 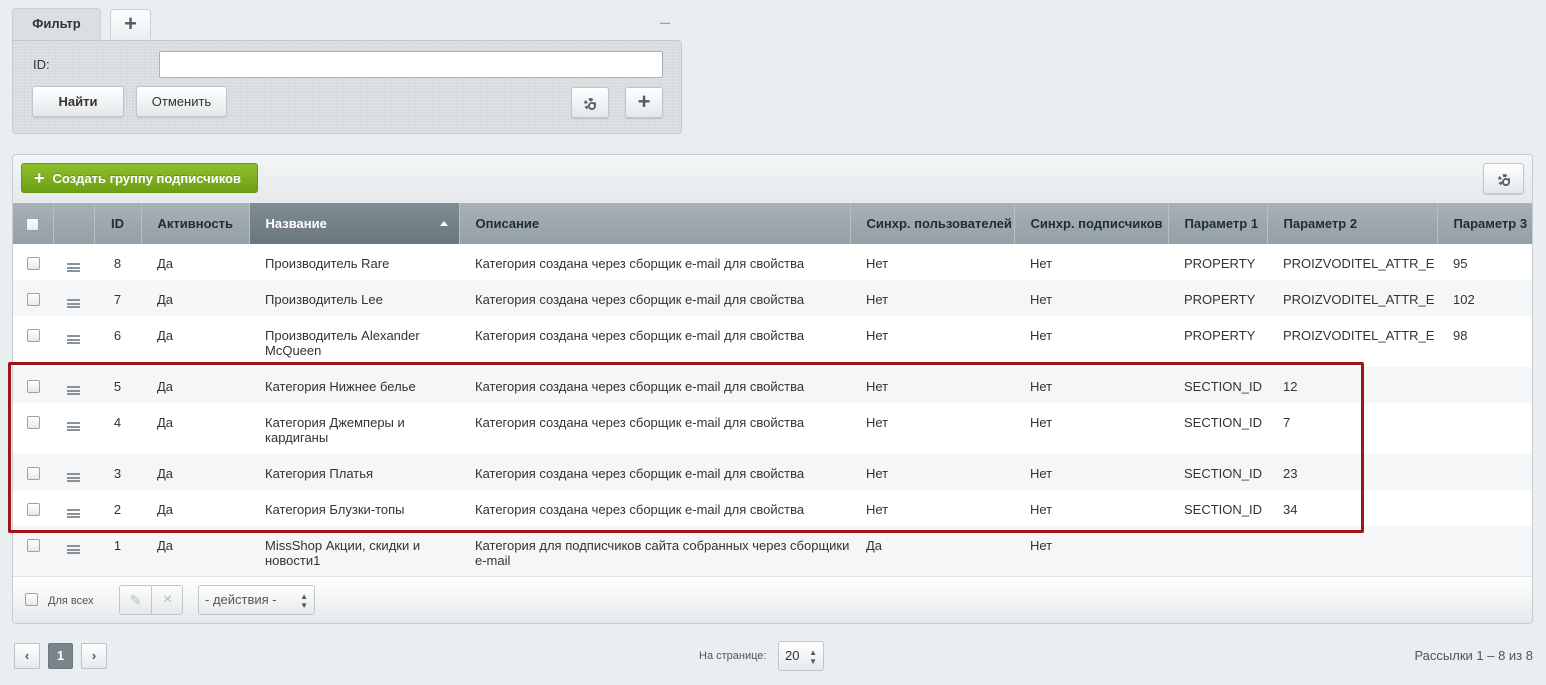 I want to click on edit-pencil-icon: ✎, so click(x=136, y=600).